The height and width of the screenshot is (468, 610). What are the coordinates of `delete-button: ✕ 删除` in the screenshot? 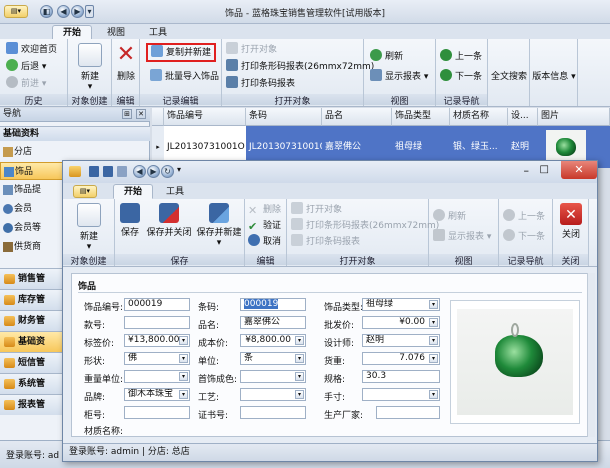 It's located at (126, 63).